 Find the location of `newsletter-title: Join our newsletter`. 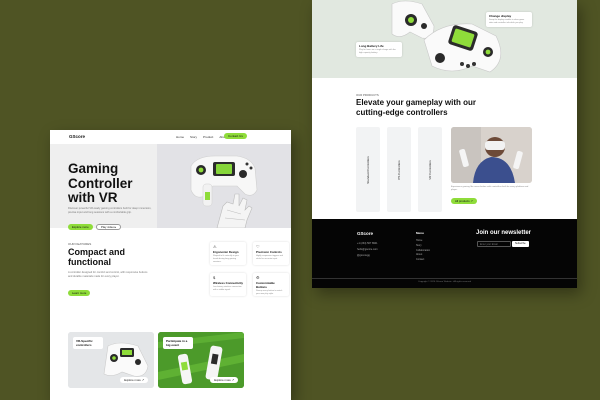

newsletter-title: Join our newsletter is located at coordinates (504, 233).